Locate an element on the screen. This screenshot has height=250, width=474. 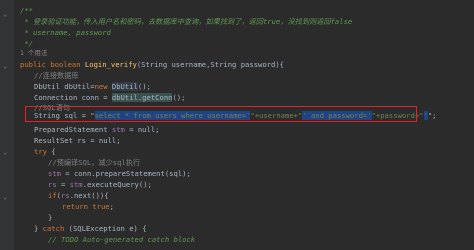
code-text: ResultSet rs = null; is located at coordinates (77, 140).